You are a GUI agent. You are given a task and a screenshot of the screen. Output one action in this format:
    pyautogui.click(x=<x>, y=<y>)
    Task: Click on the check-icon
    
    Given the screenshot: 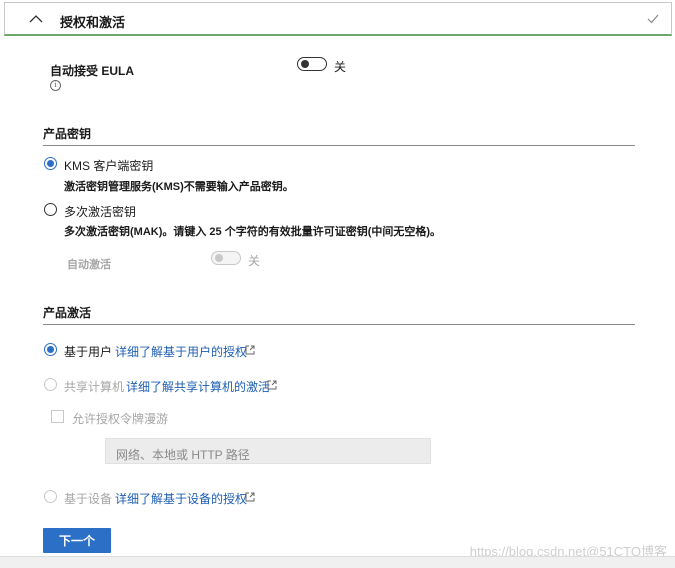 What is the action you would take?
    pyautogui.click(x=653, y=19)
    